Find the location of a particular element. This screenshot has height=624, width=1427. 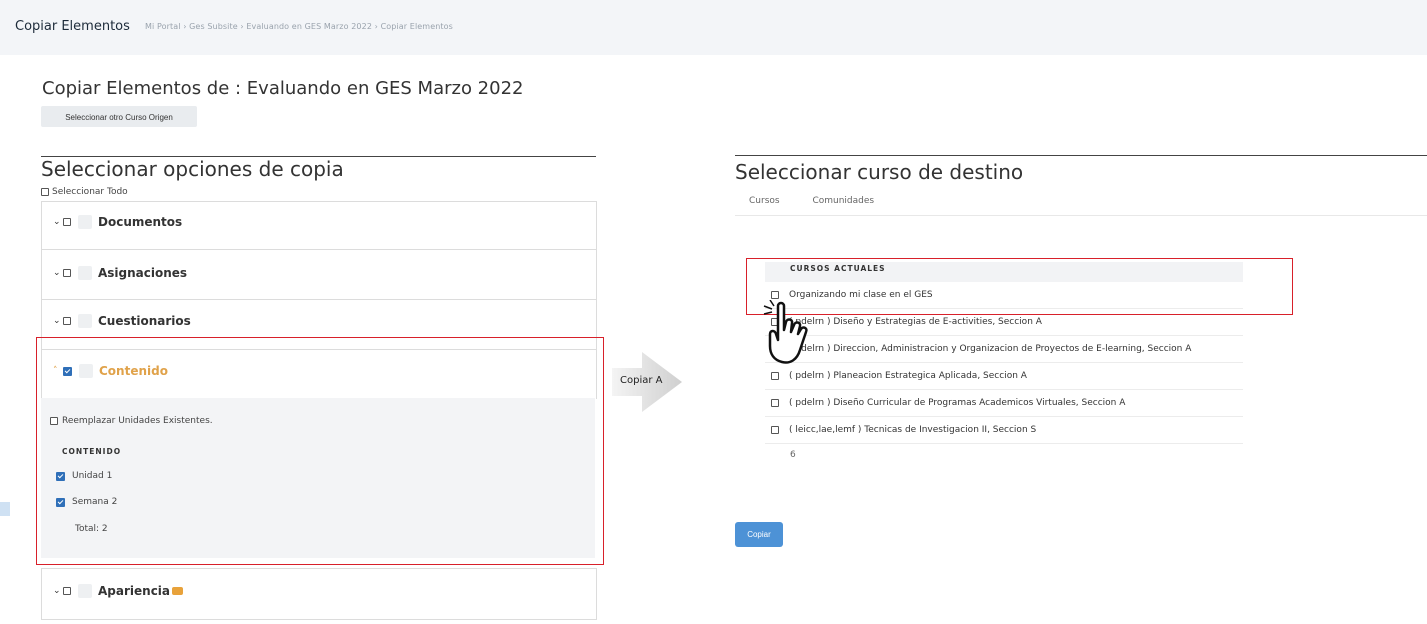

documentos-checkbox is located at coordinates (67, 222).